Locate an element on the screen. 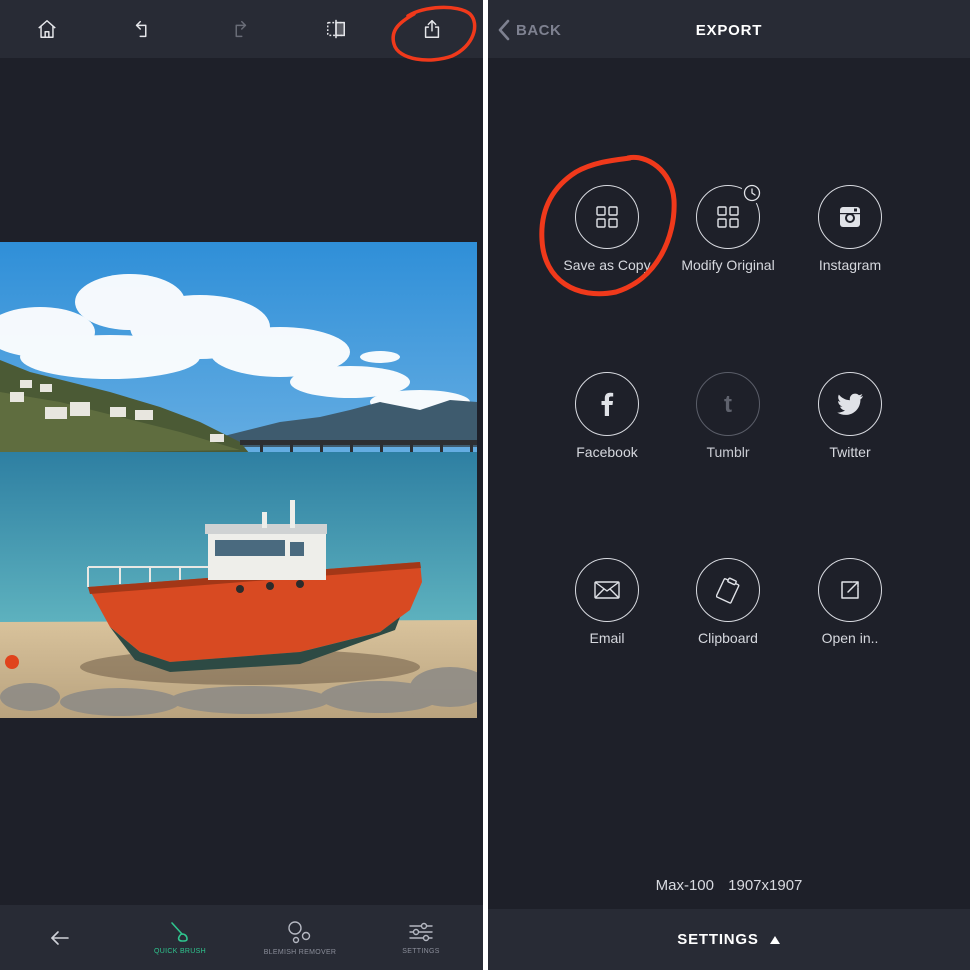  clipboard-circle is located at coordinates (728, 590).